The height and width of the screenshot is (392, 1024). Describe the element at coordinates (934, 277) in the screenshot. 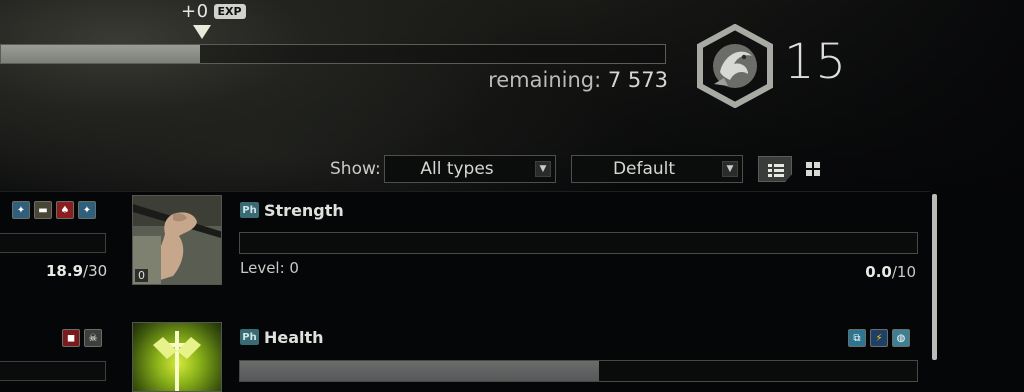

I see `skills-scrollbar` at that location.